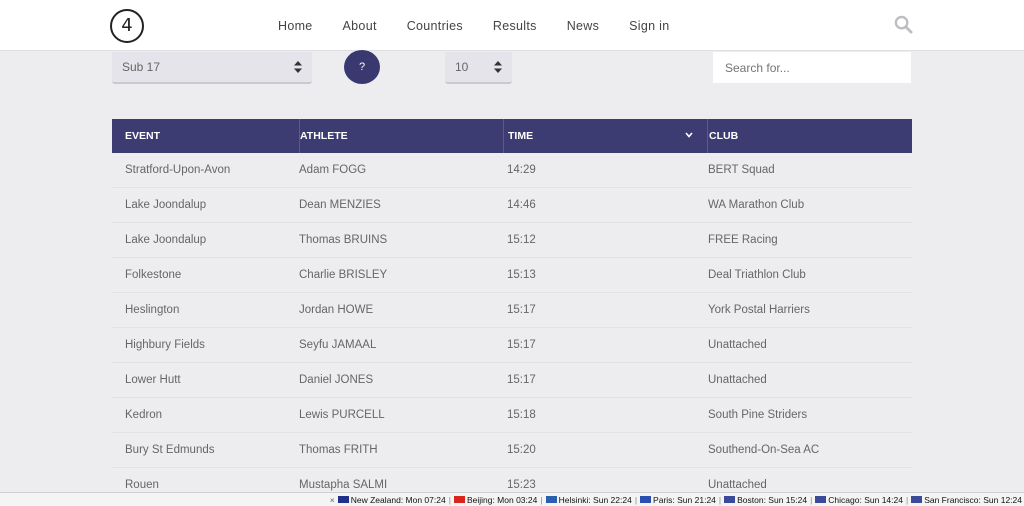  What do you see at coordinates (340, 205) in the screenshot?
I see `cell-athlete: Dean MENZIES` at bounding box center [340, 205].